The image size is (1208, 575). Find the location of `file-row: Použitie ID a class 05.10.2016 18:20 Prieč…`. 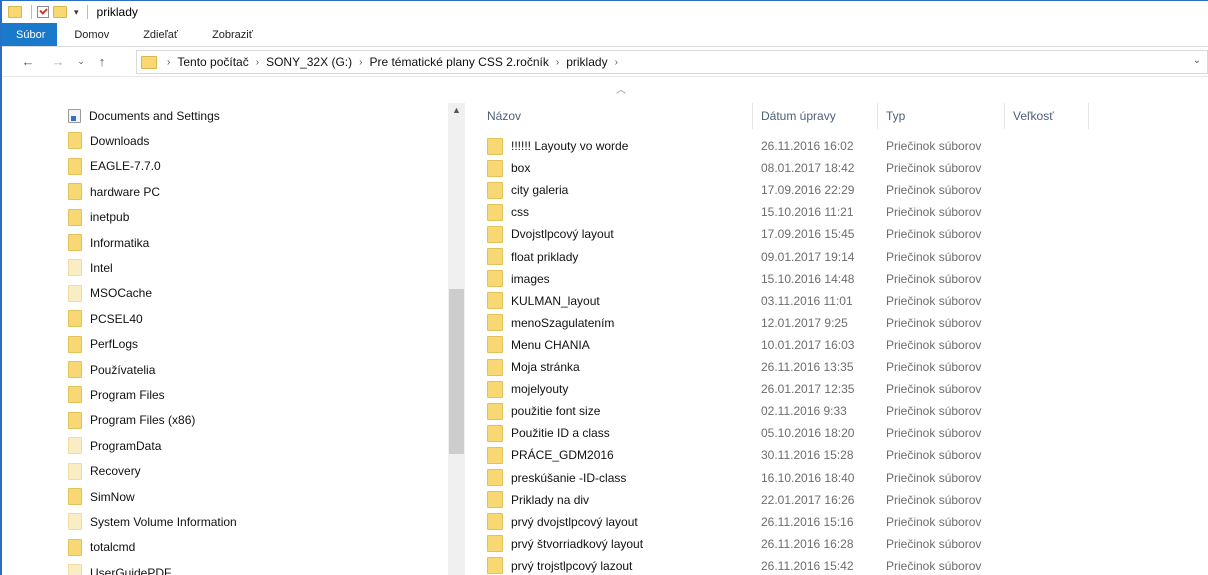

file-row: Použitie ID a class 05.10.2016 18:20 Prieč… is located at coordinates (840, 433).